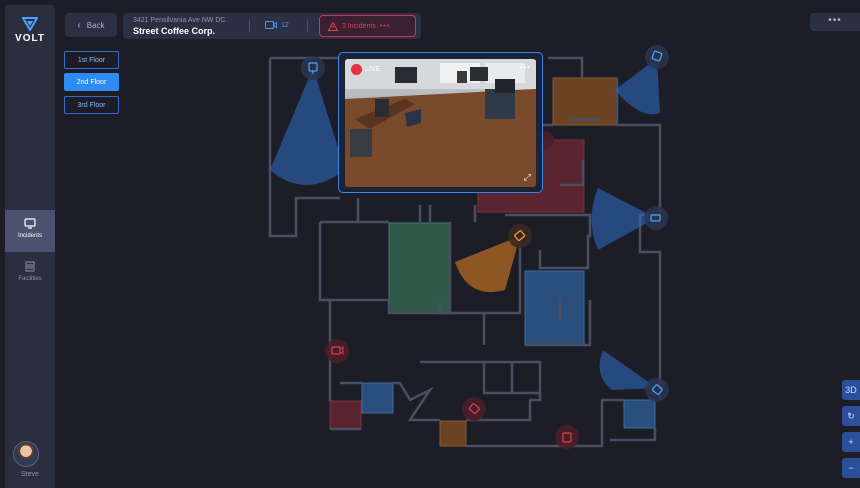 This screenshot has height=488, width=860. What do you see at coordinates (851, 442) in the screenshot?
I see `zoom-in-button: +` at bounding box center [851, 442].